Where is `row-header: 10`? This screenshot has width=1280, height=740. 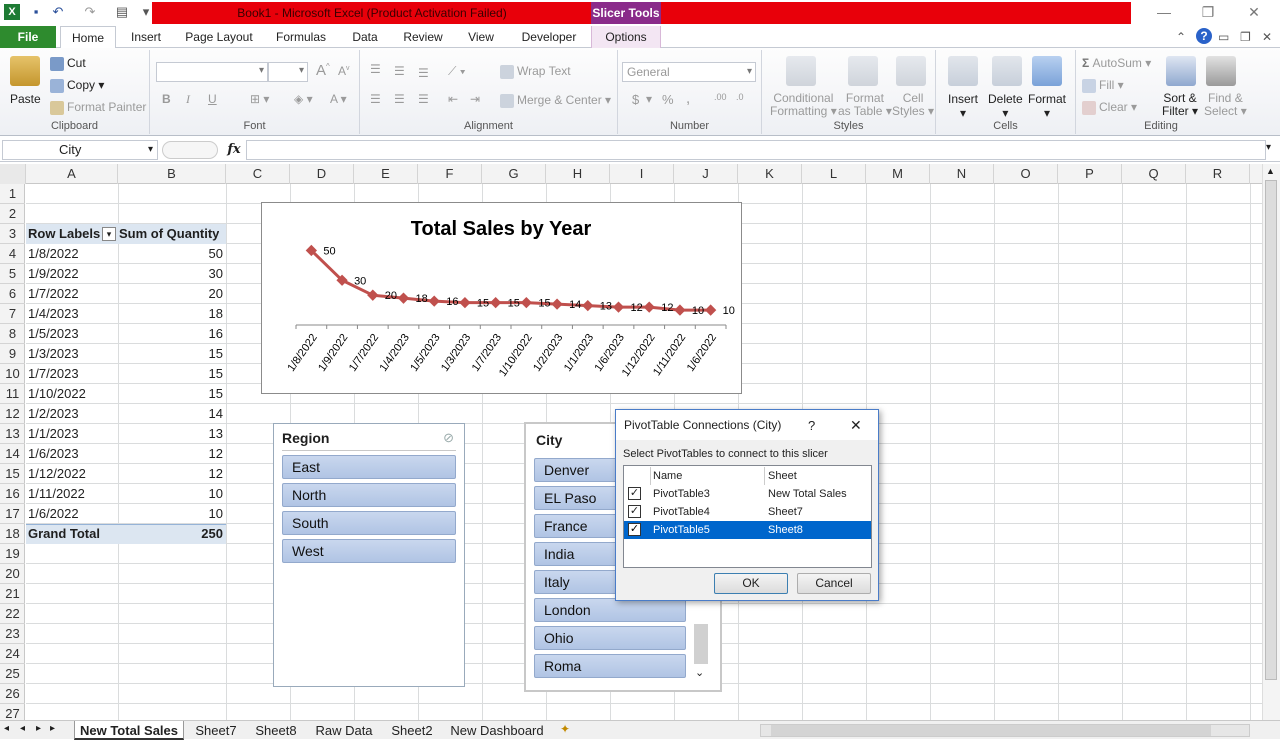 row-header: 10 is located at coordinates (12, 374).